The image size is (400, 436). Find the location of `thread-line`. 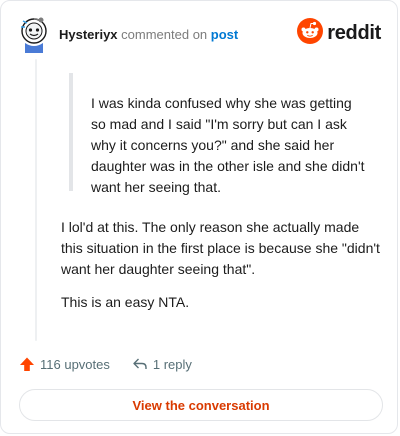

thread-line is located at coordinates (36, 200).